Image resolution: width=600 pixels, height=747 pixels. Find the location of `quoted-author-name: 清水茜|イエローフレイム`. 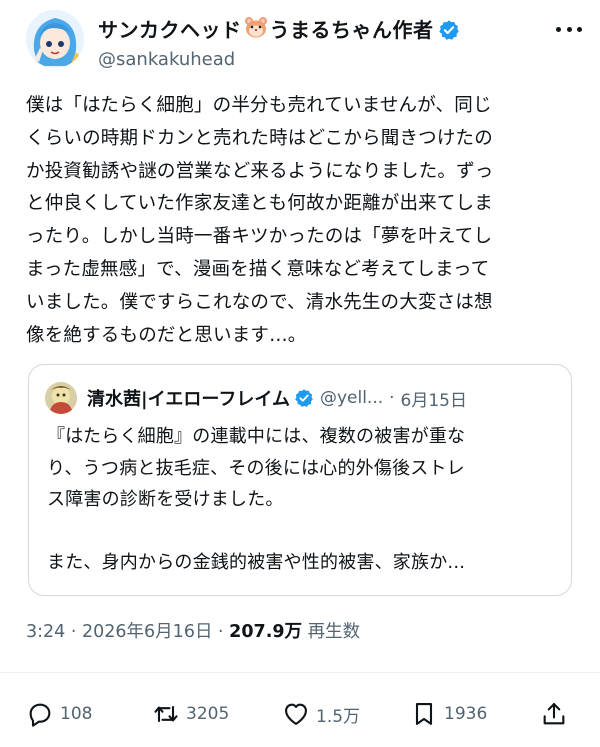

quoted-author-name: 清水茜|イエローフレイム is located at coordinates (188, 399).